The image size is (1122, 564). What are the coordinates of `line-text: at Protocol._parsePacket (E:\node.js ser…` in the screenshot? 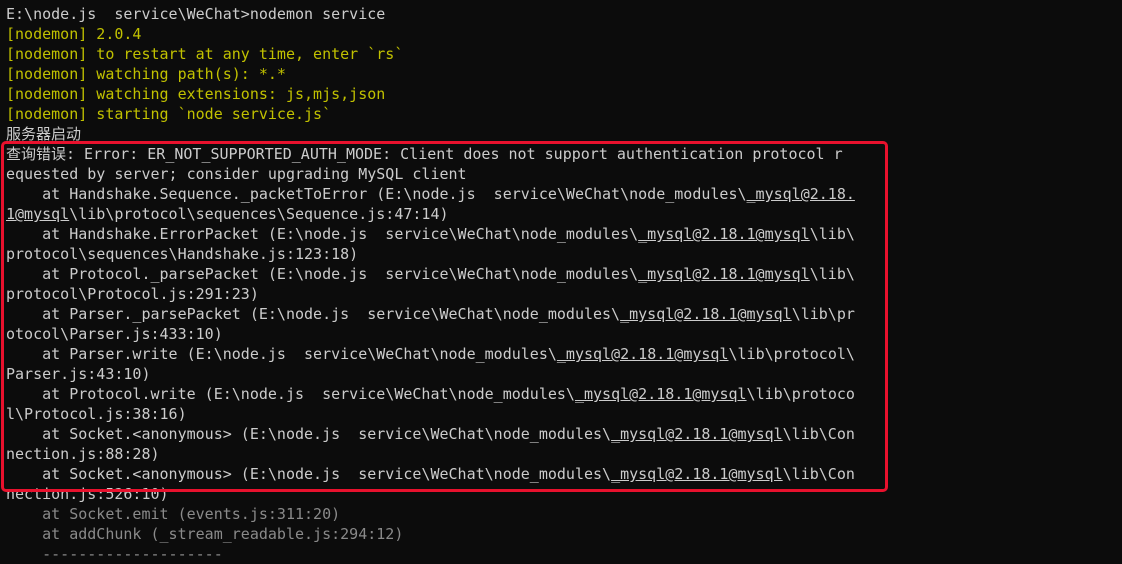 It's located at (322, 274).